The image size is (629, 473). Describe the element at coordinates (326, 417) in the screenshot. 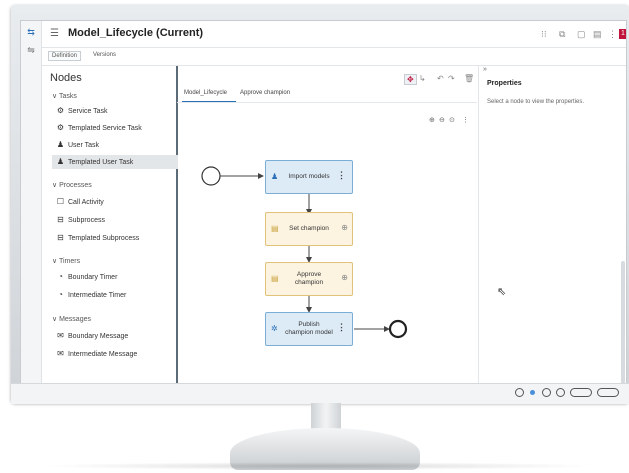

I see `monitor-stand-neck` at that location.